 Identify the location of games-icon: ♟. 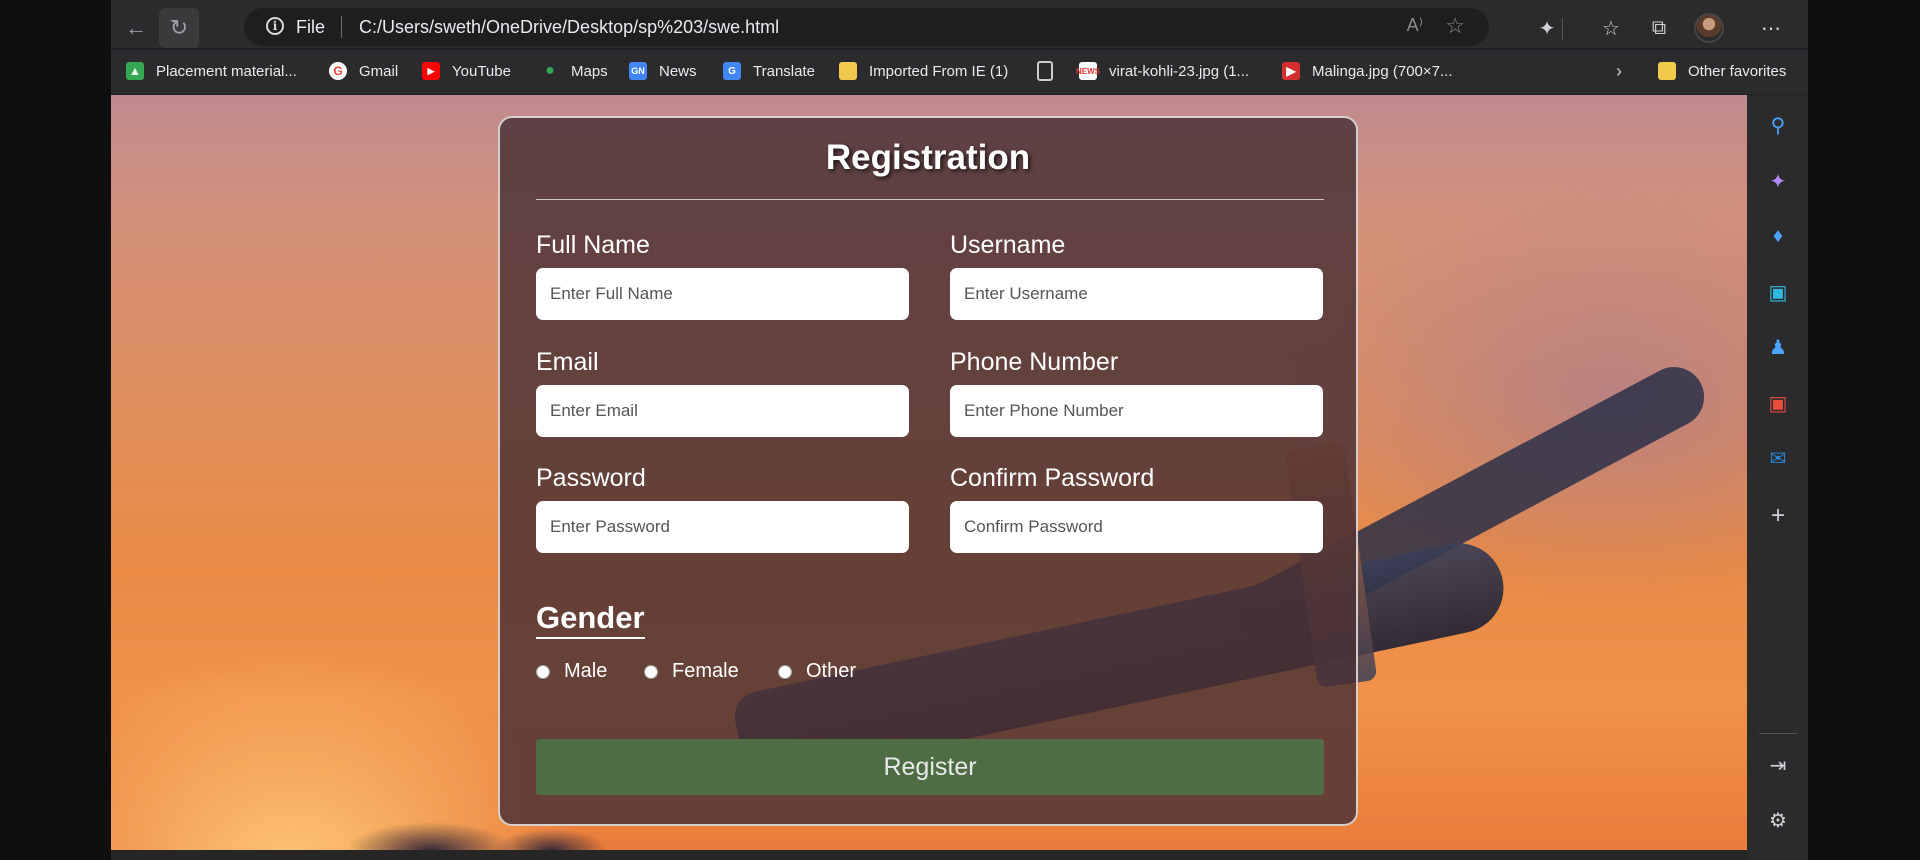
(1778, 347).